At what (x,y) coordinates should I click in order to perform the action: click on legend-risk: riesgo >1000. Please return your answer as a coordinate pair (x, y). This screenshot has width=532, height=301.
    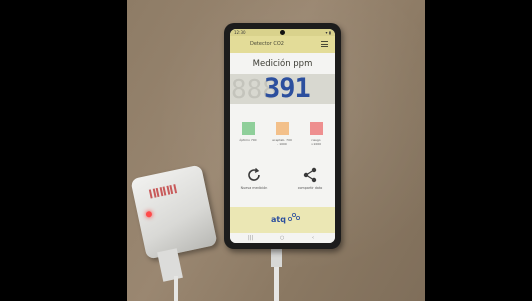
    Looking at the image, I should click on (316, 134).